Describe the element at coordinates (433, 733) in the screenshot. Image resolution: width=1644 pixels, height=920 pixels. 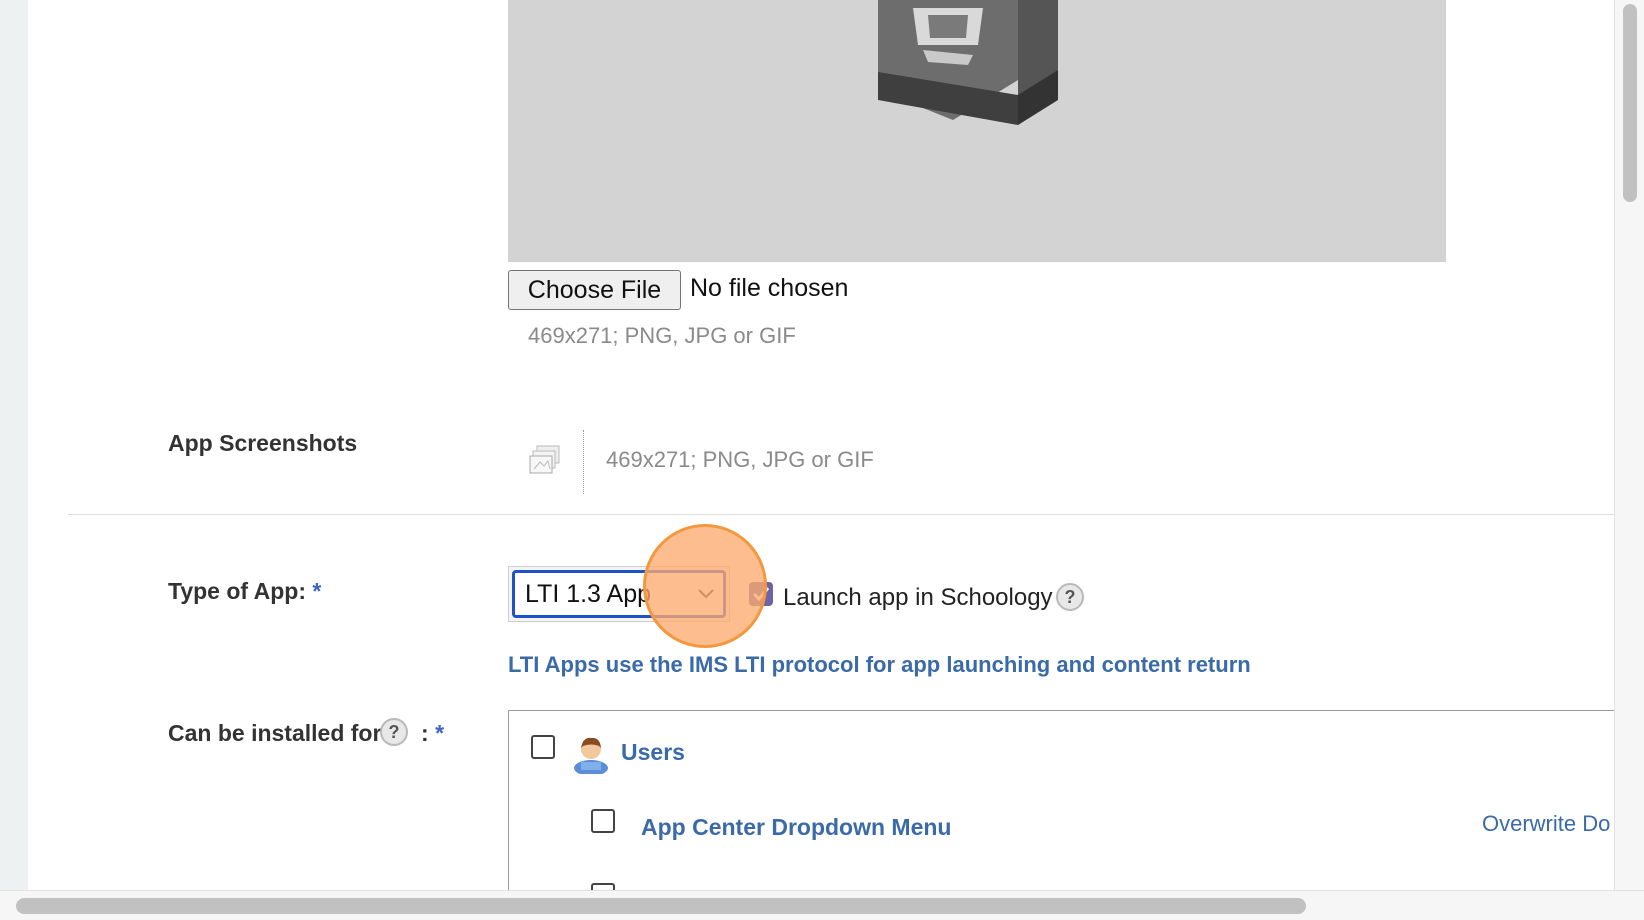
I see `install-label-suffix: : *` at that location.